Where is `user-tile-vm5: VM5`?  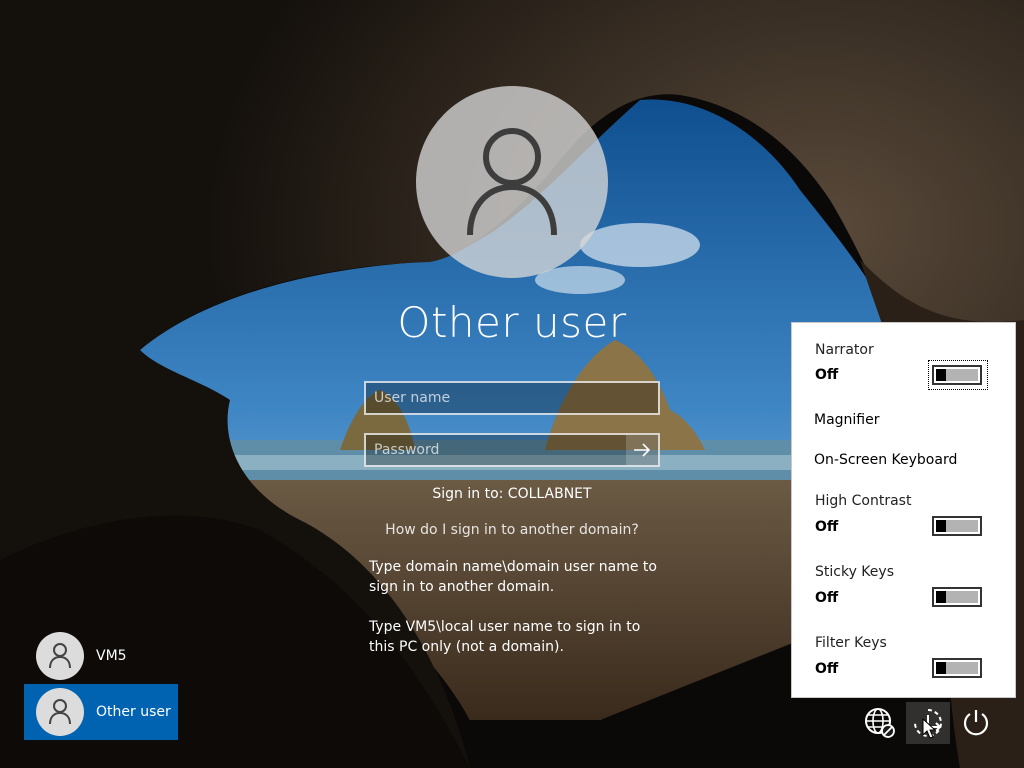 user-tile-vm5: VM5 is located at coordinates (101, 656).